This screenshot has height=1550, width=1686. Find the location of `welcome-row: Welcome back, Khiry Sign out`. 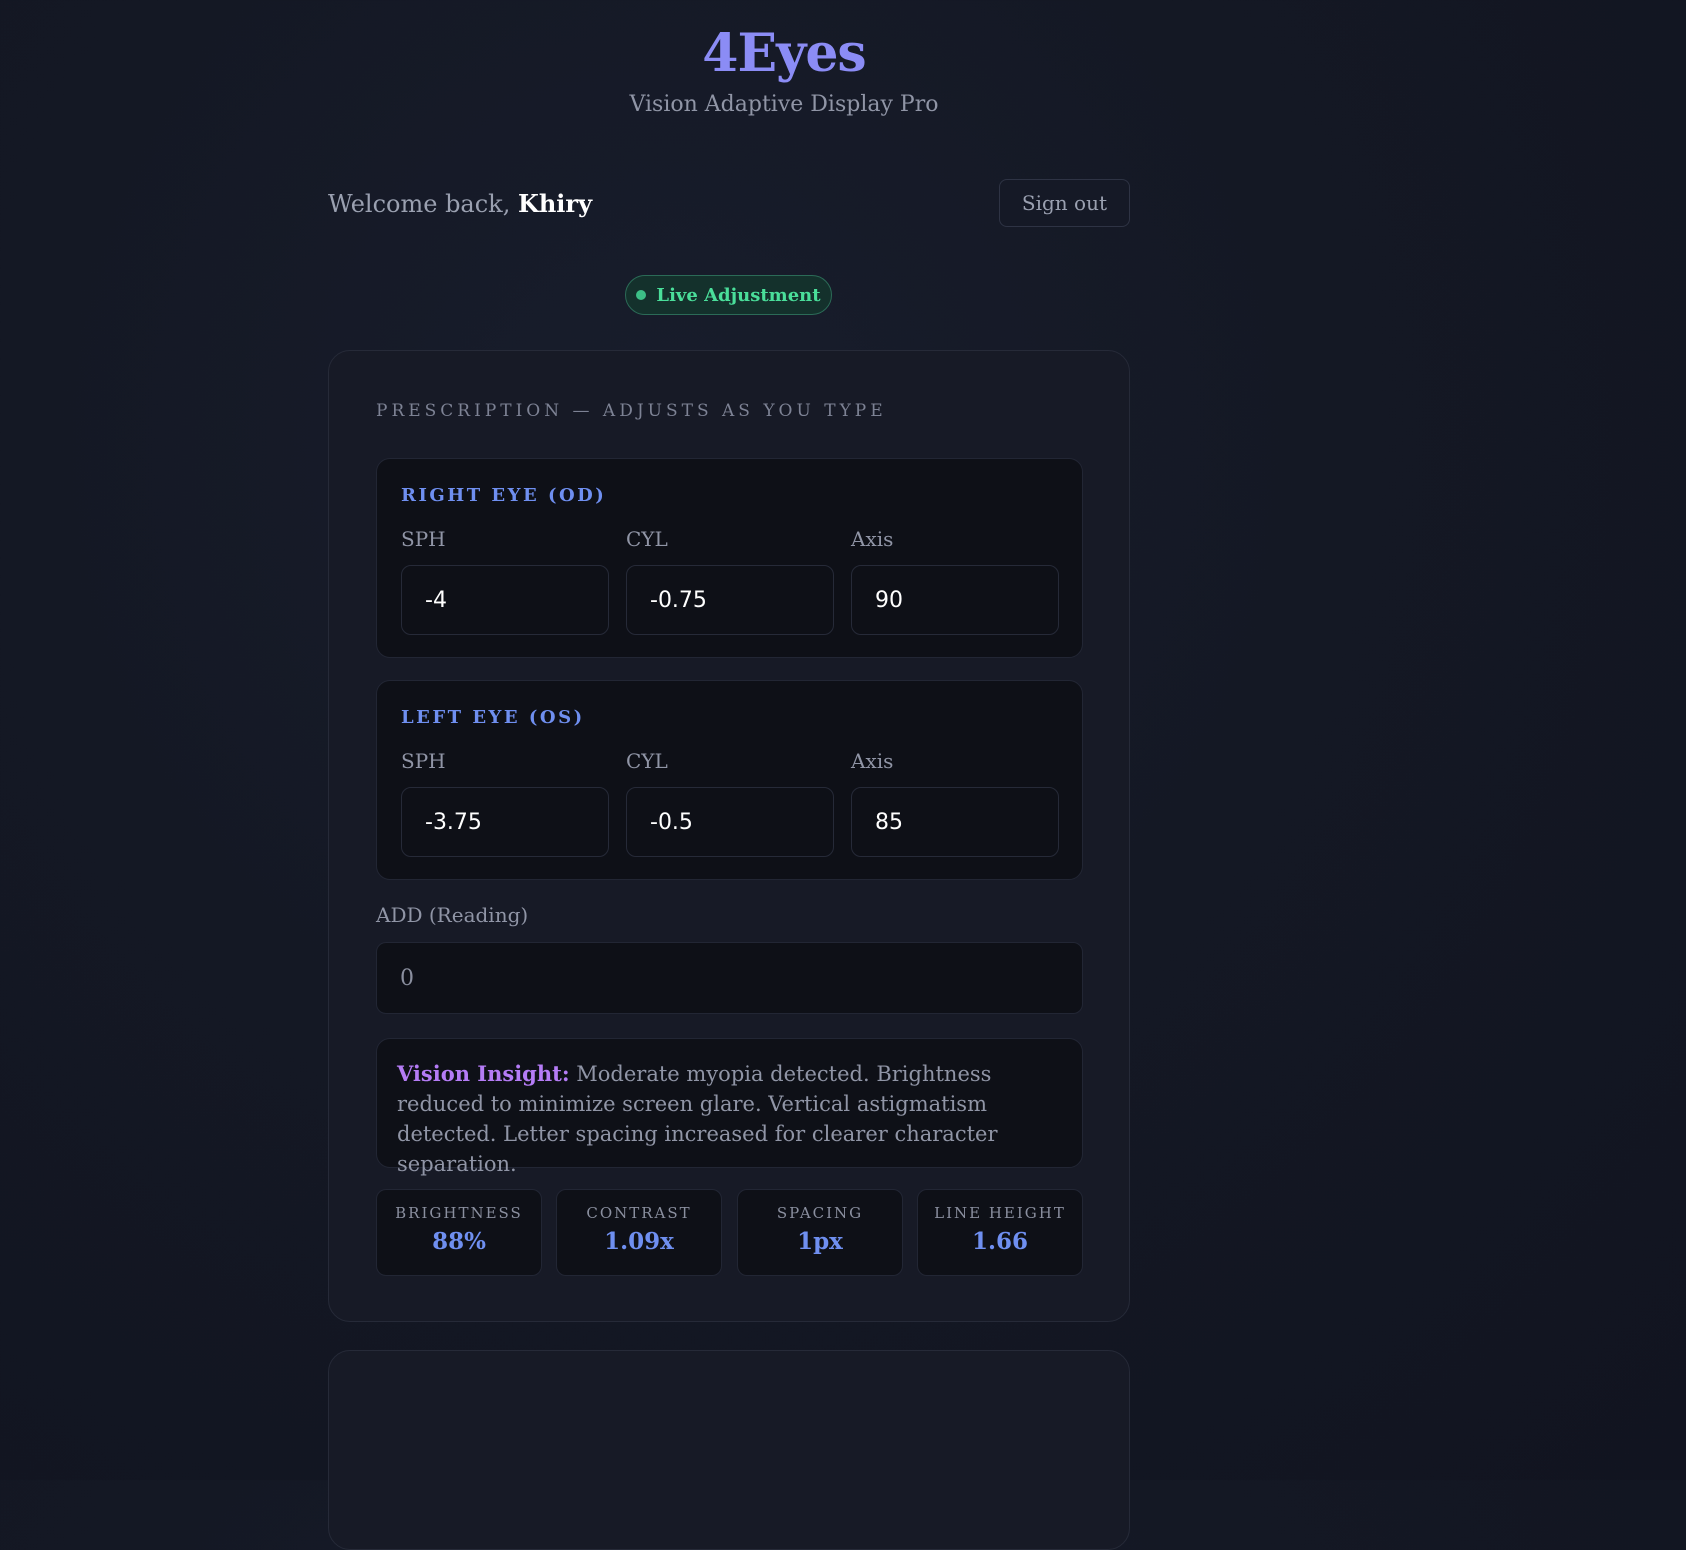

welcome-row: Welcome back, Khiry Sign out is located at coordinates (729, 203).